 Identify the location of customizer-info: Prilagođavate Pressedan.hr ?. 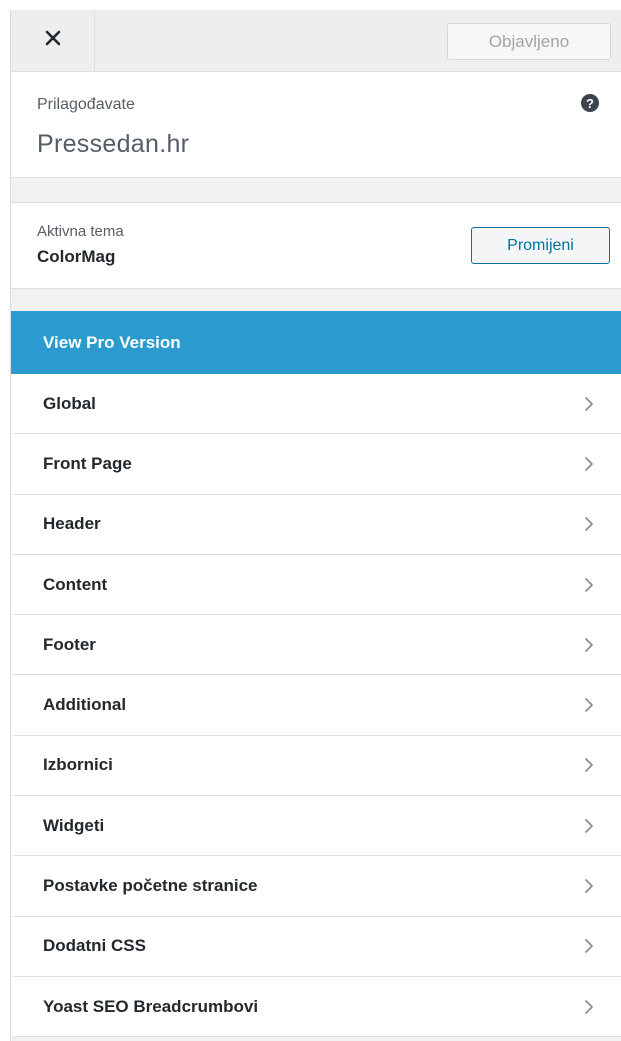
(316, 125).